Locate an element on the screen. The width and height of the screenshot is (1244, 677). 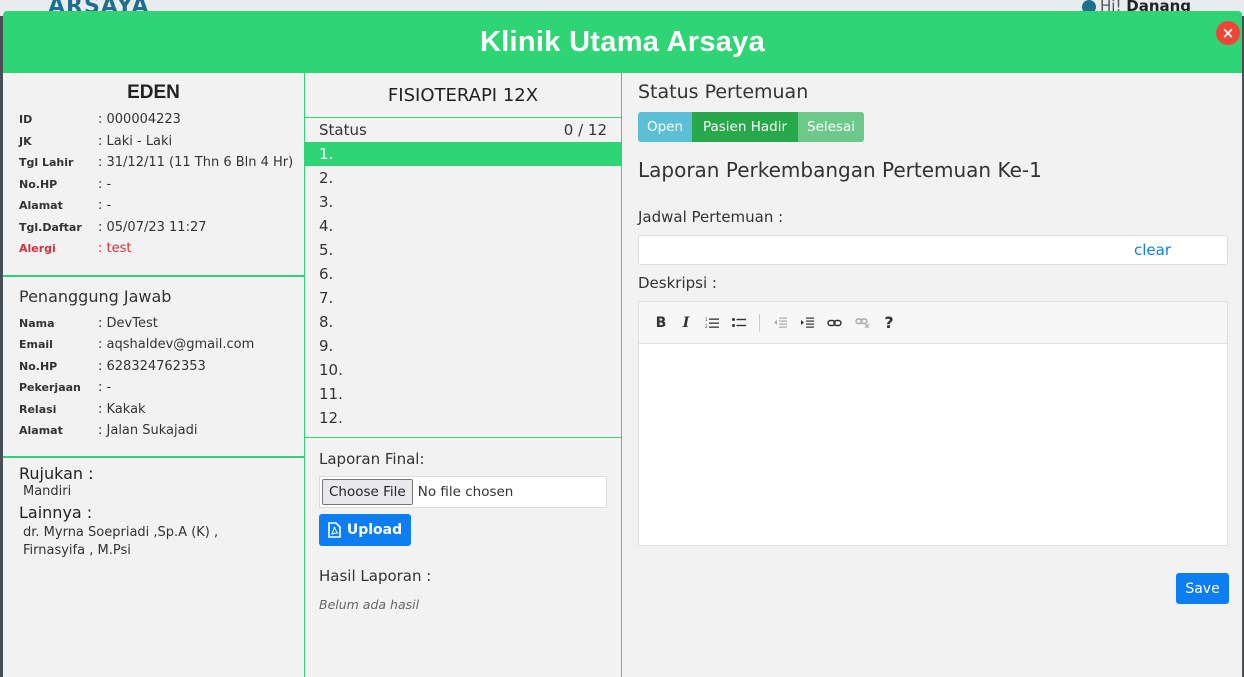
indent-icon is located at coordinates (807, 323).